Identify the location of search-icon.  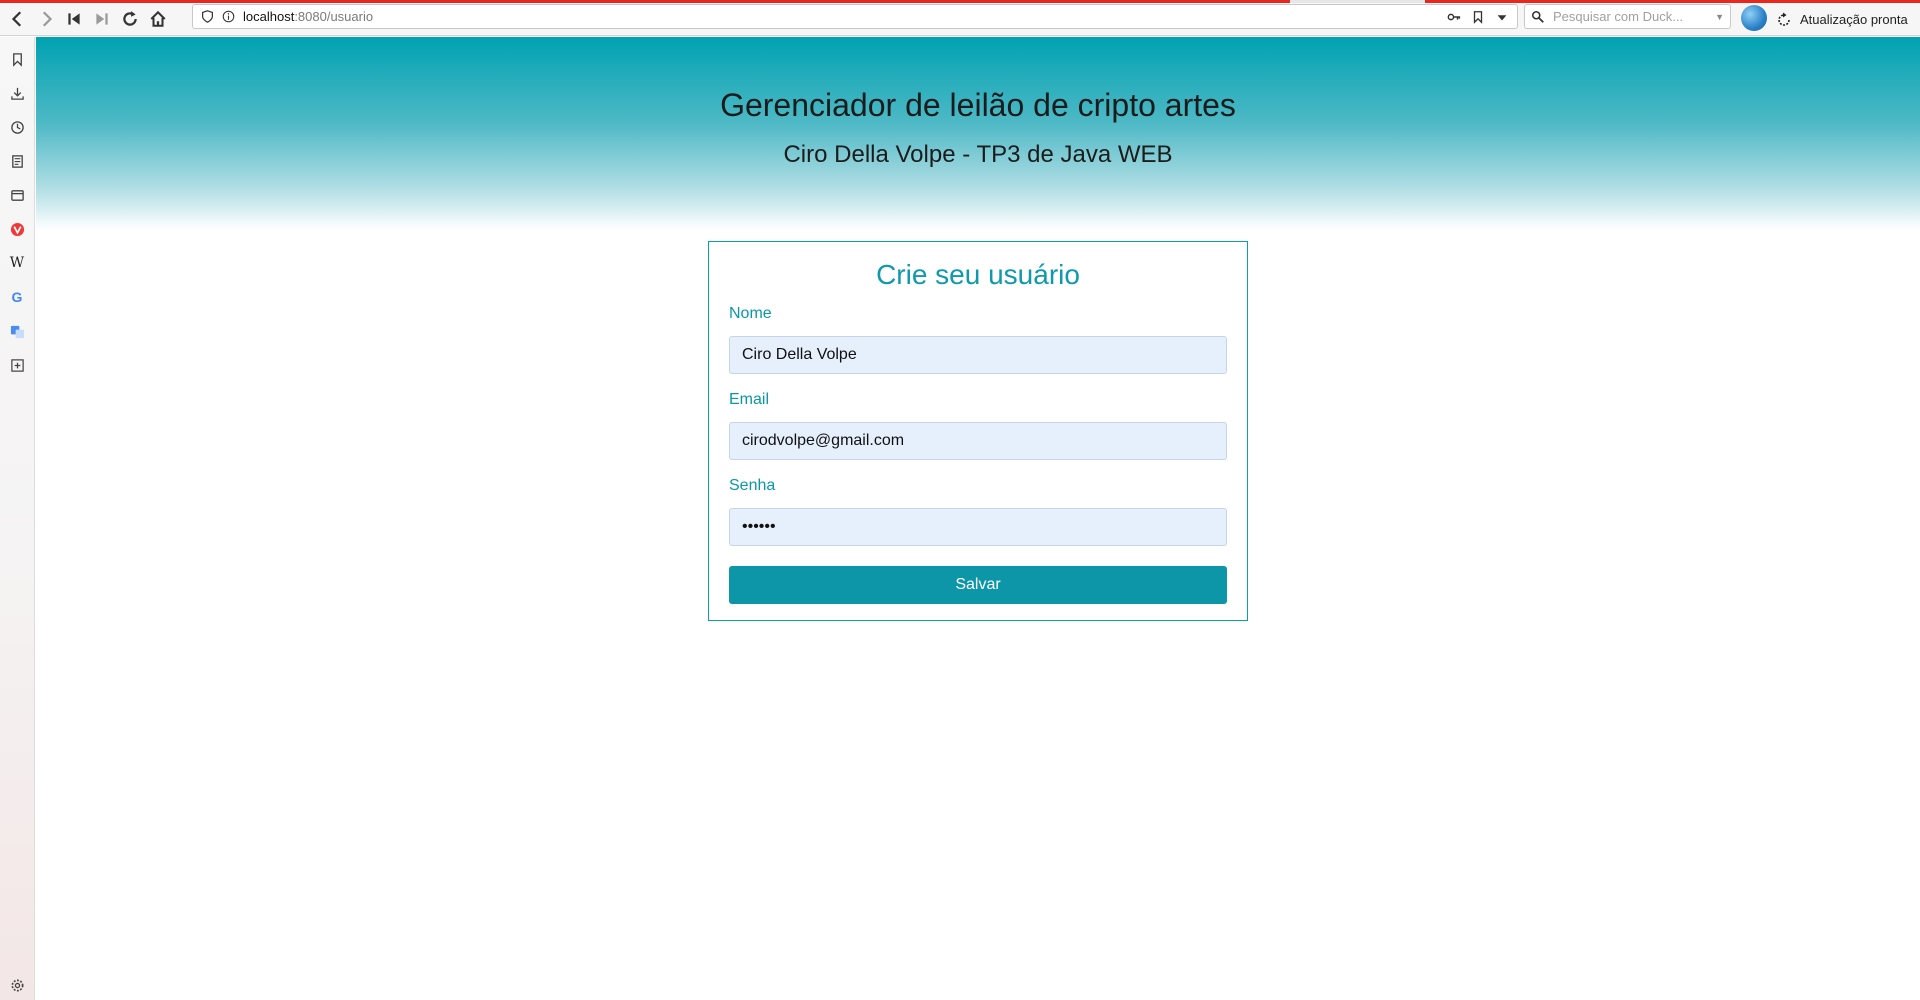
(1537, 16).